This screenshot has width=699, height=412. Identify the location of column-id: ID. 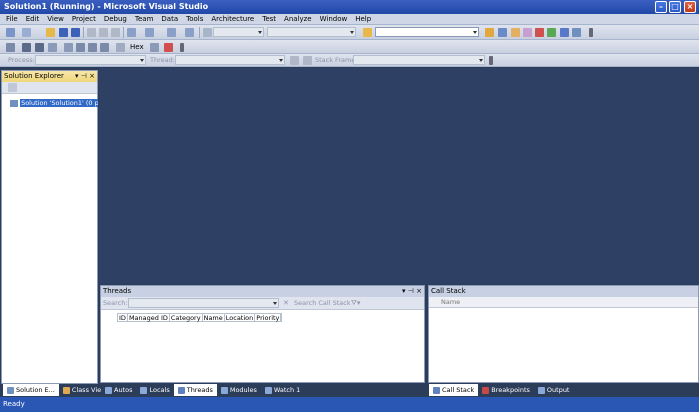
(123, 318).